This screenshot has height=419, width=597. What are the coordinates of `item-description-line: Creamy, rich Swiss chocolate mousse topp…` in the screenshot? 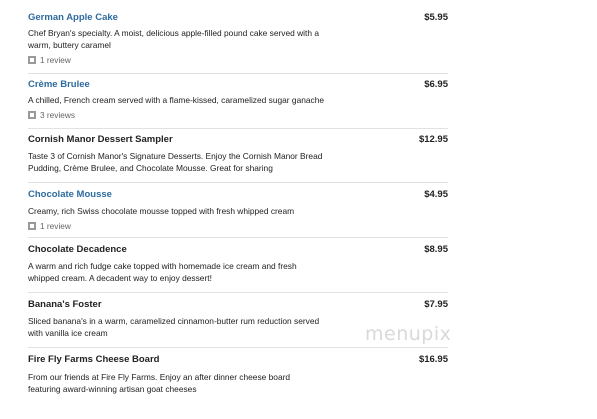 It's located at (161, 211).